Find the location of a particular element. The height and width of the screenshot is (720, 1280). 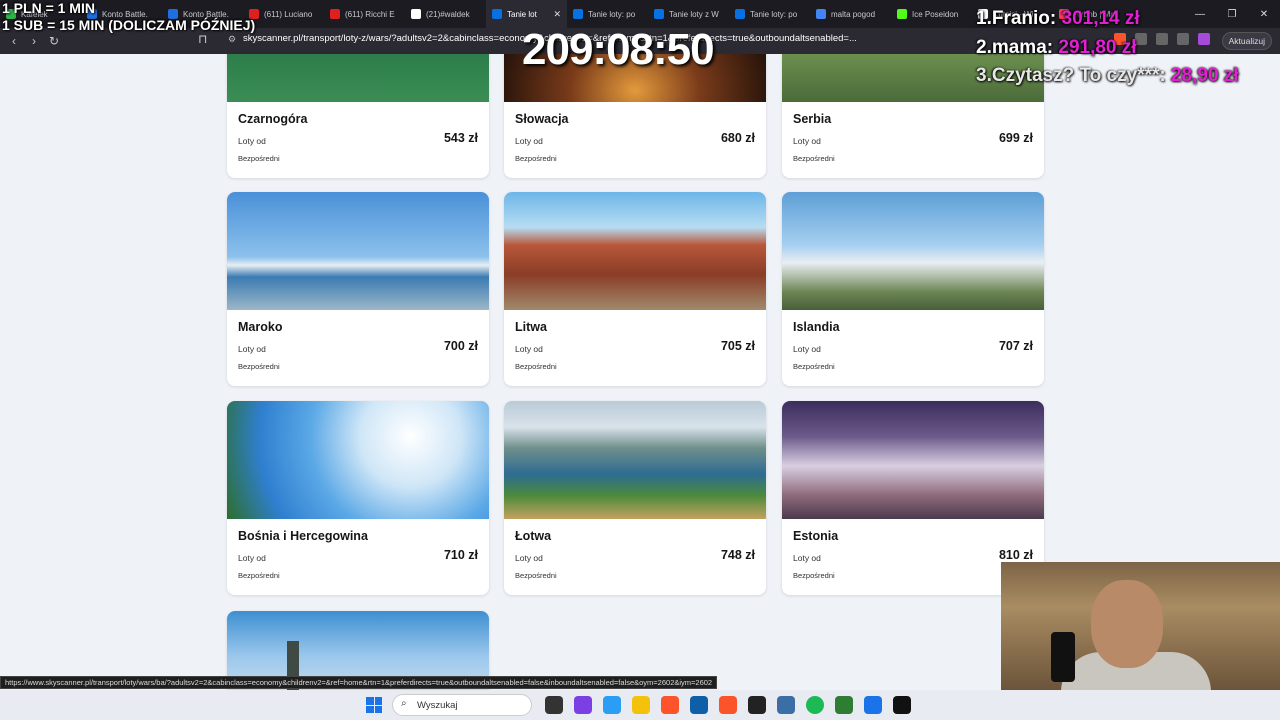

destination-name: Bośnia i Hercegowina is located at coordinates (303, 536).